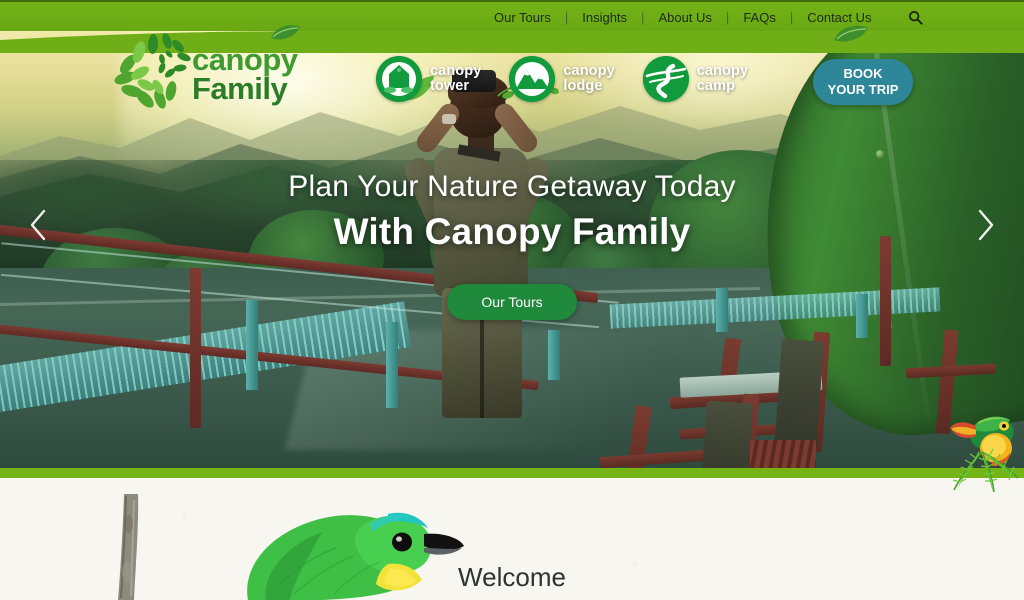 The width and height of the screenshot is (1024, 600). What do you see at coordinates (512, 186) in the screenshot?
I see `hero-headline-line1: Plan Your Nature Getaway Today` at bounding box center [512, 186].